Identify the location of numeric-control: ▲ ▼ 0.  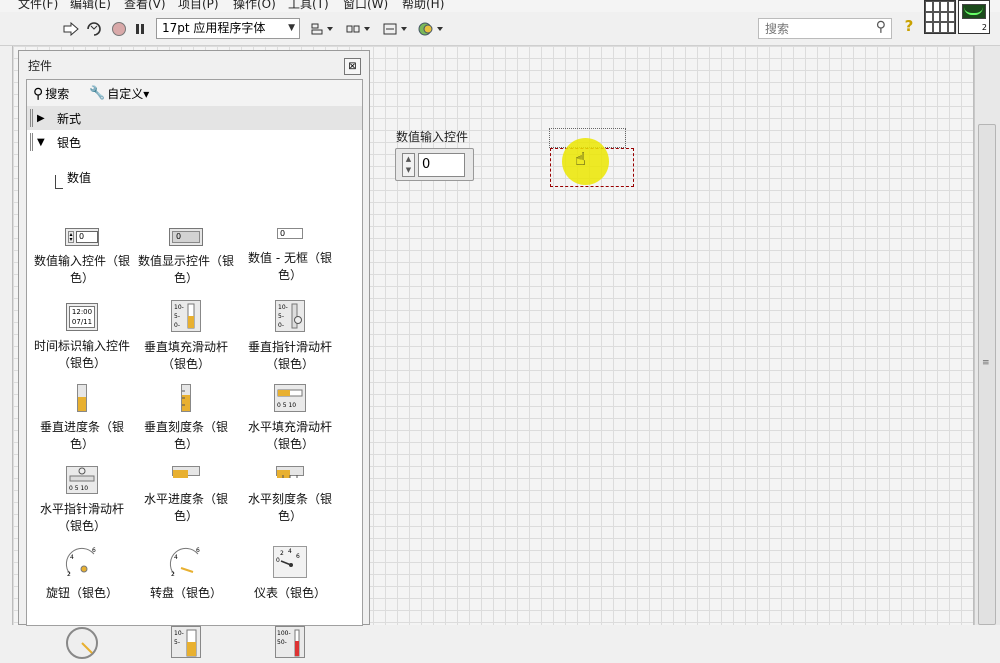
(434, 164).